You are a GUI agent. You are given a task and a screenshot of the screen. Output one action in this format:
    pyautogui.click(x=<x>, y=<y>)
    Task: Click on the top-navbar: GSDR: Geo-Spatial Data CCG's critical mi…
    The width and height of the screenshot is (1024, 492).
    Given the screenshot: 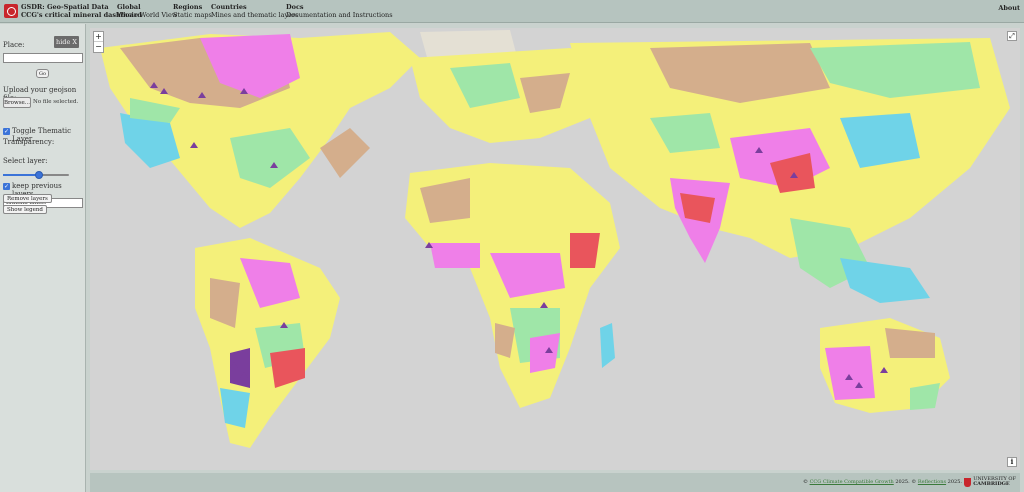 What is the action you would take?
    pyautogui.click(x=512, y=11)
    